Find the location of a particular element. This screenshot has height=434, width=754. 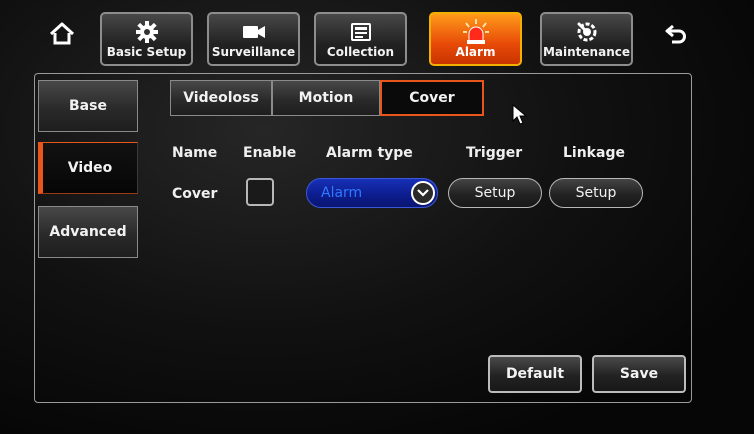

tab-cover-label: Cover is located at coordinates (432, 98).